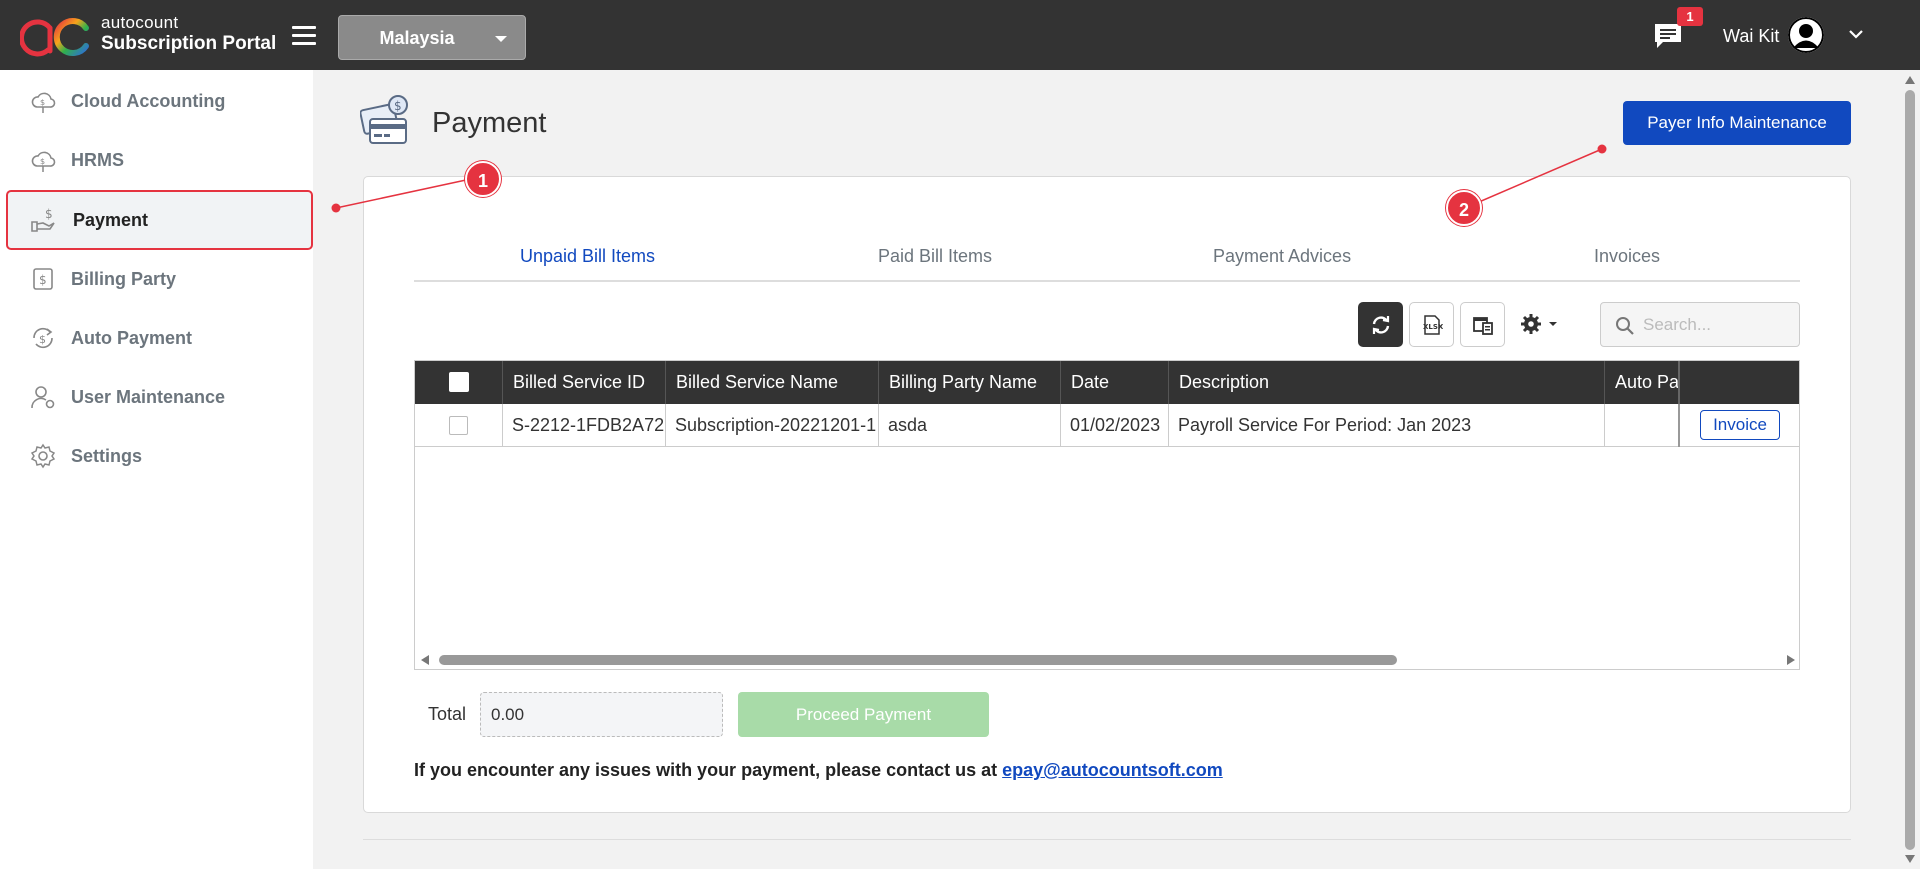  I want to click on sidebar-item-cloud-accounting: $ Cloud Accounting, so click(159, 101).